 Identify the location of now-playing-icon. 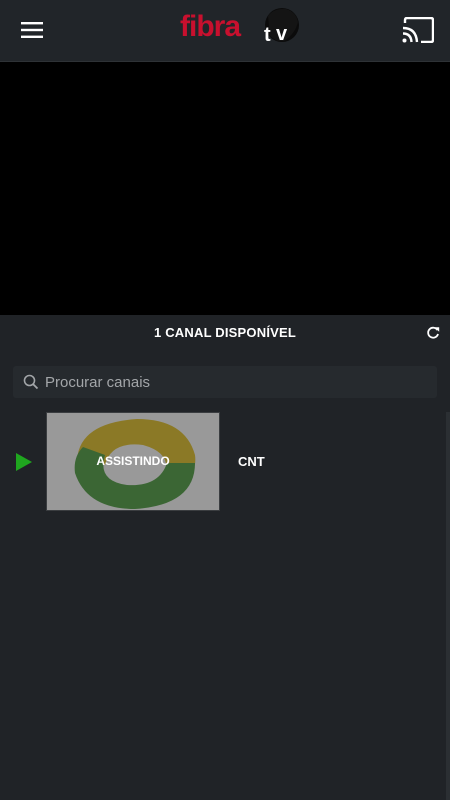
(24, 462).